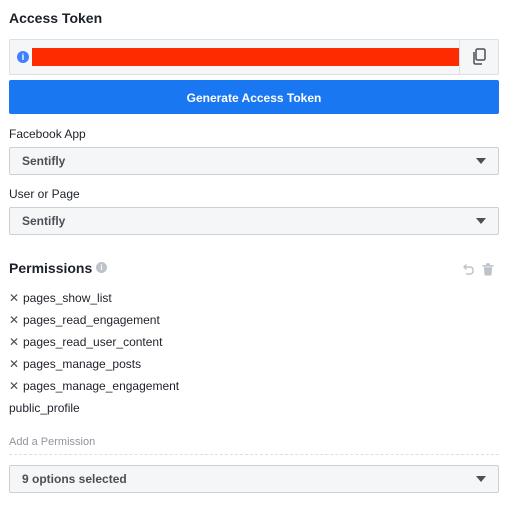  Describe the element at coordinates (488, 269) in the screenshot. I see `trash-icon` at that location.